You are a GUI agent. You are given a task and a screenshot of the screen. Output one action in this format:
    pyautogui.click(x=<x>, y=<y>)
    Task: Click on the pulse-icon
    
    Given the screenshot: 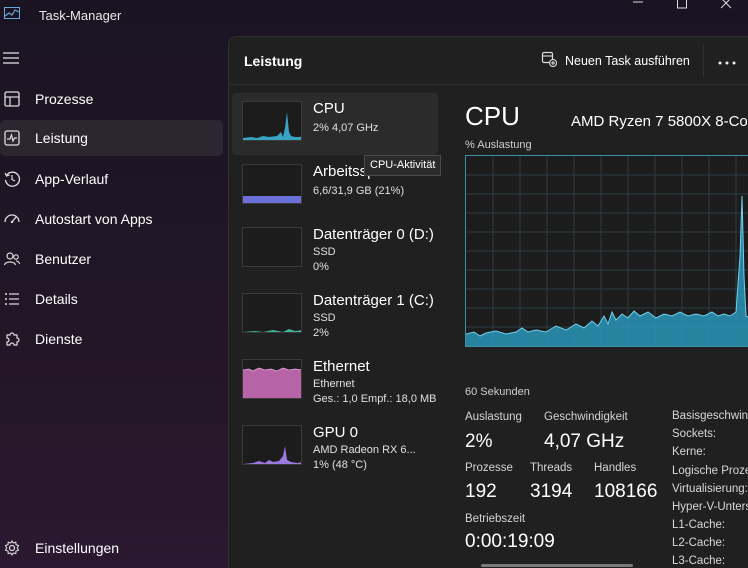 What is the action you would take?
    pyautogui.click(x=12, y=138)
    